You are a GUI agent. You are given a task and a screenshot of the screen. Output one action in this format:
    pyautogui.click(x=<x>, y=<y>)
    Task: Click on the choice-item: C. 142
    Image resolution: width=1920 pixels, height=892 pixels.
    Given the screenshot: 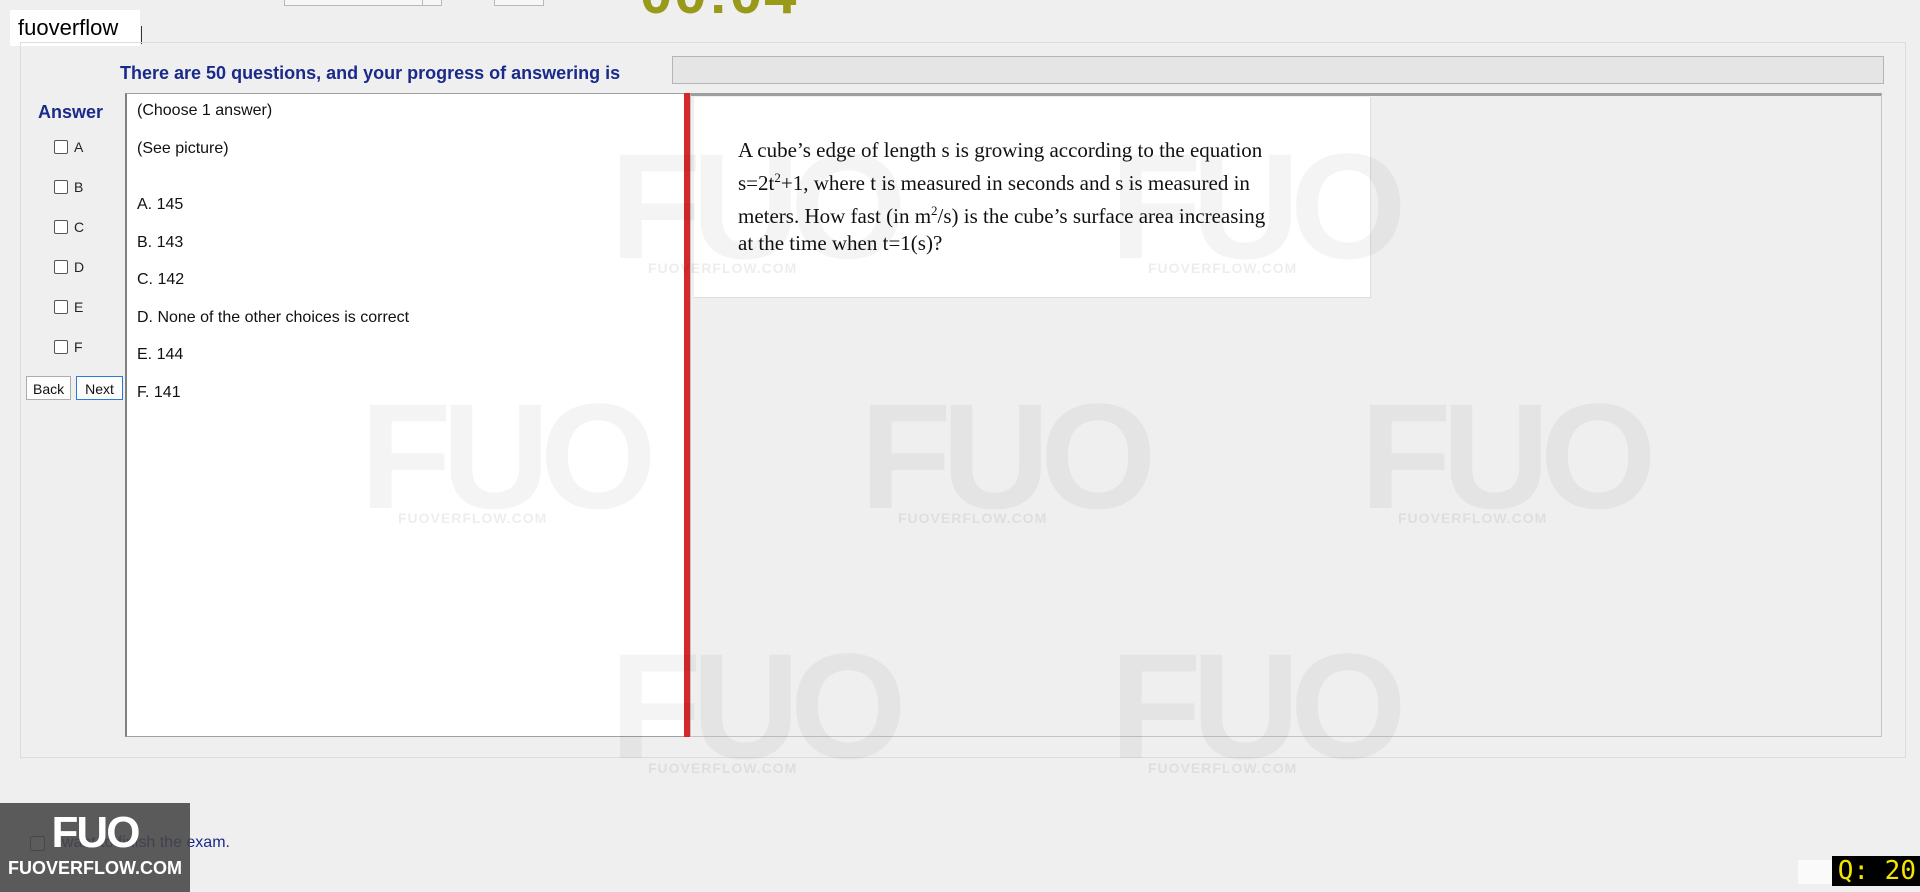 What is the action you would take?
    pyautogui.click(x=161, y=279)
    